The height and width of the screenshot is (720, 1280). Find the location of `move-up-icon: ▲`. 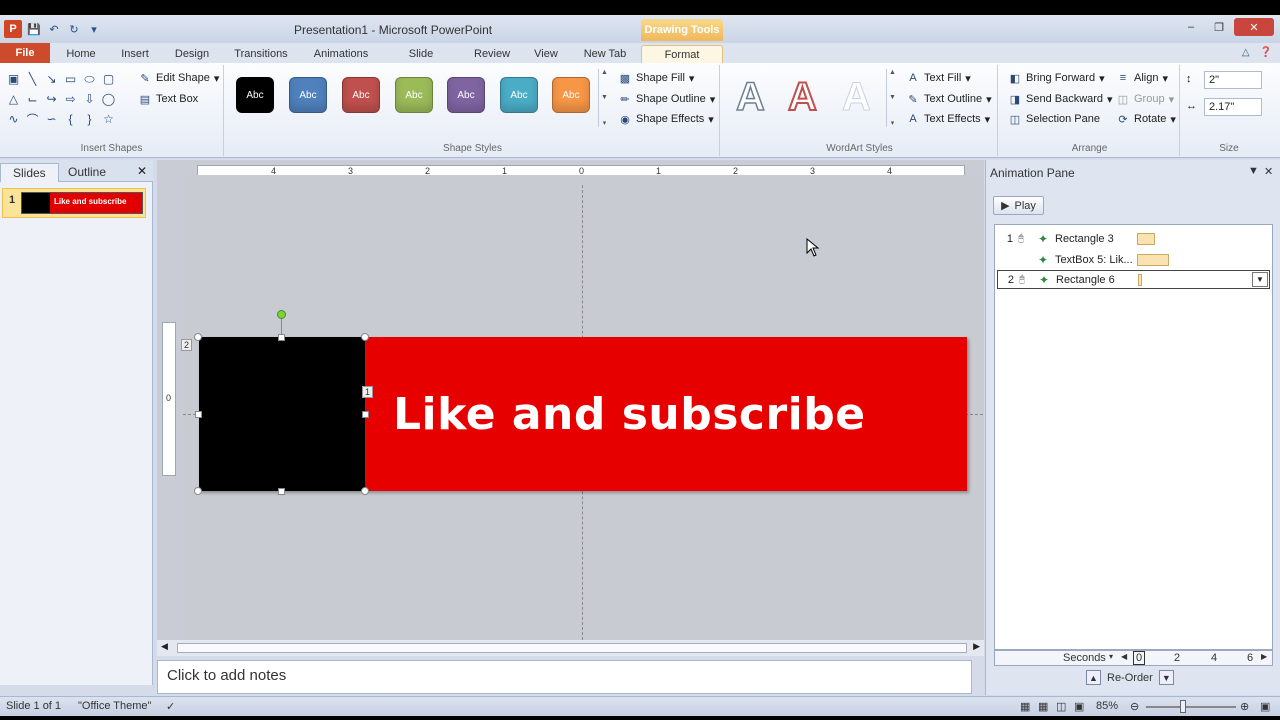

move-up-icon: ▲ is located at coordinates (1093, 677).